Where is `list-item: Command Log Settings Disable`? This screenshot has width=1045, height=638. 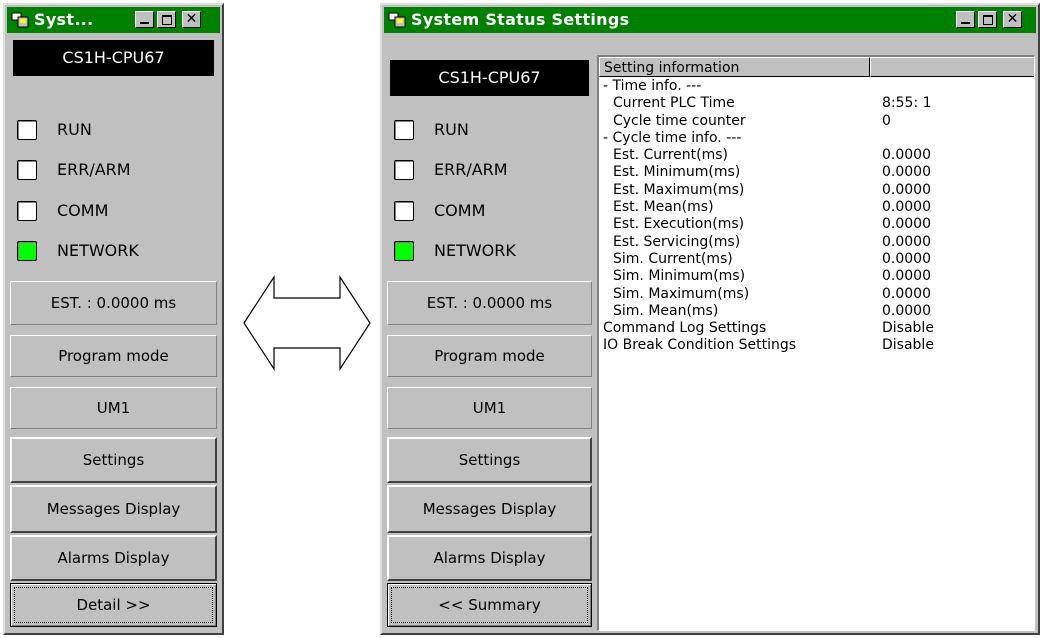 list-item: Command Log Settings Disable is located at coordinates (816, 328).